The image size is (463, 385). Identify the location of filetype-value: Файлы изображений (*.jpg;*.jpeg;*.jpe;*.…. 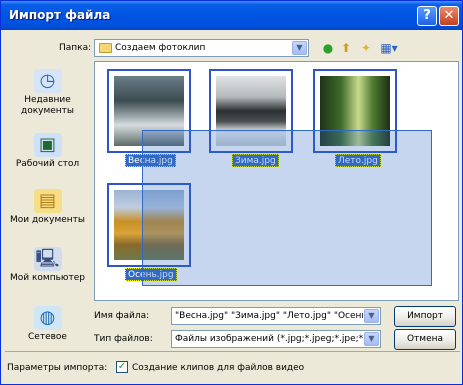
(269, 339).